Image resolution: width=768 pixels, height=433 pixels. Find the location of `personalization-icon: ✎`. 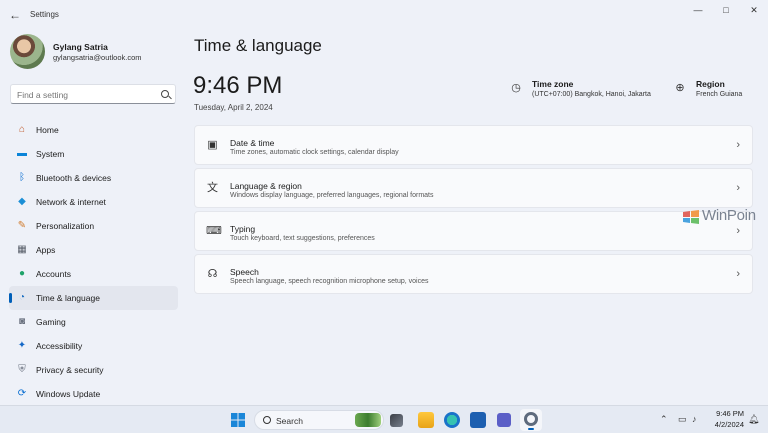

personalization-icon: ✎ is located at coordinates (22, 225).